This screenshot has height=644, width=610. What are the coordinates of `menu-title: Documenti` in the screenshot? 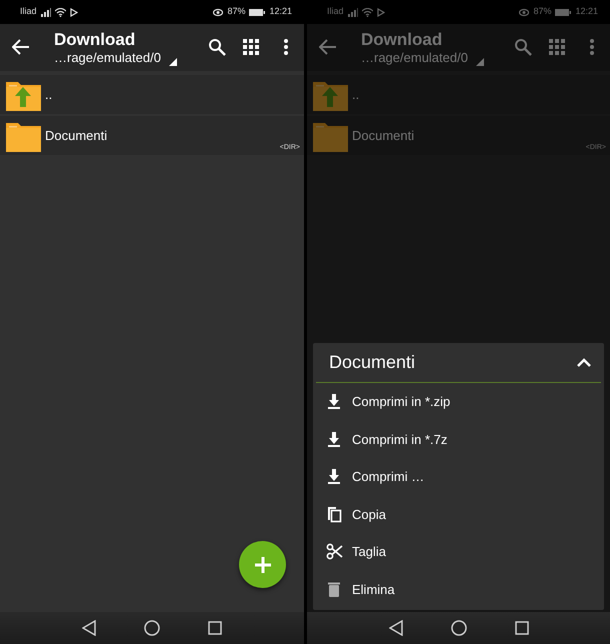 It's located at (372, 362).